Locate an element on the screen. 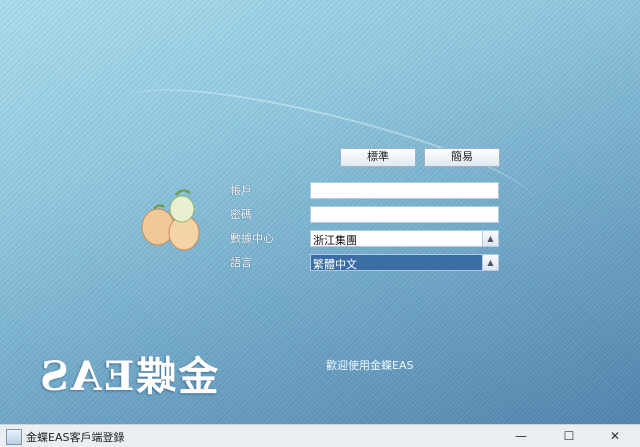 The height and width of the screenshot is (447, 640). simple-mode-button: 簡易 is located at coordinates (462, 157).